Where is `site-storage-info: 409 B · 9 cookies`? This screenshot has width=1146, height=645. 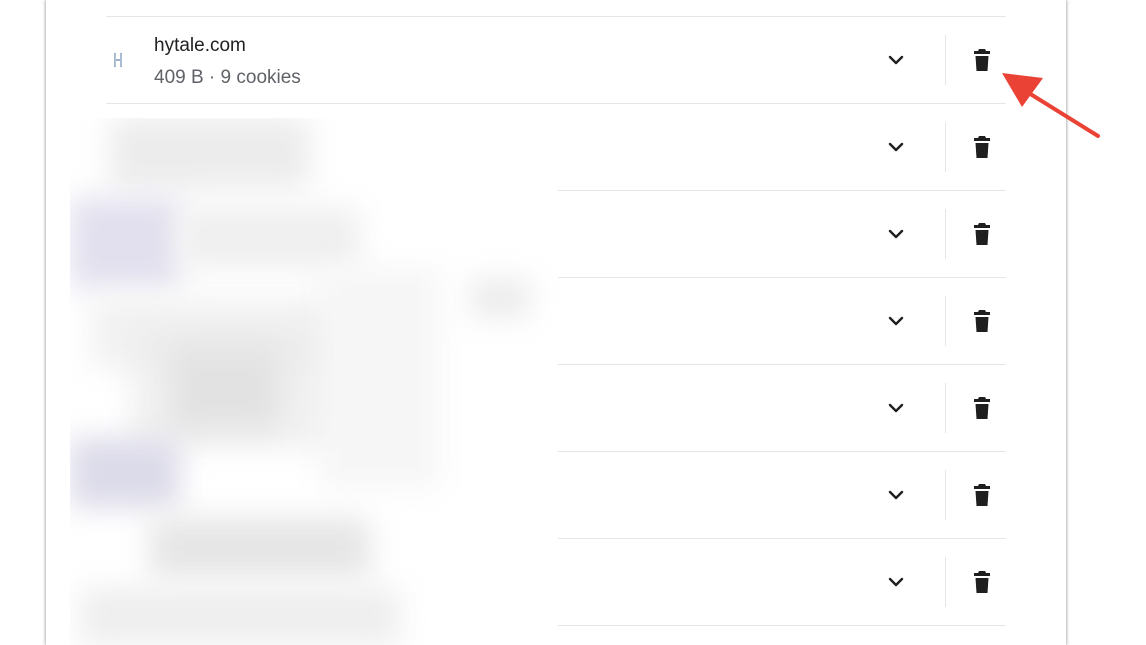
site-storage-info: 409 B · 9 cookies is located at coordinates (227, 77).